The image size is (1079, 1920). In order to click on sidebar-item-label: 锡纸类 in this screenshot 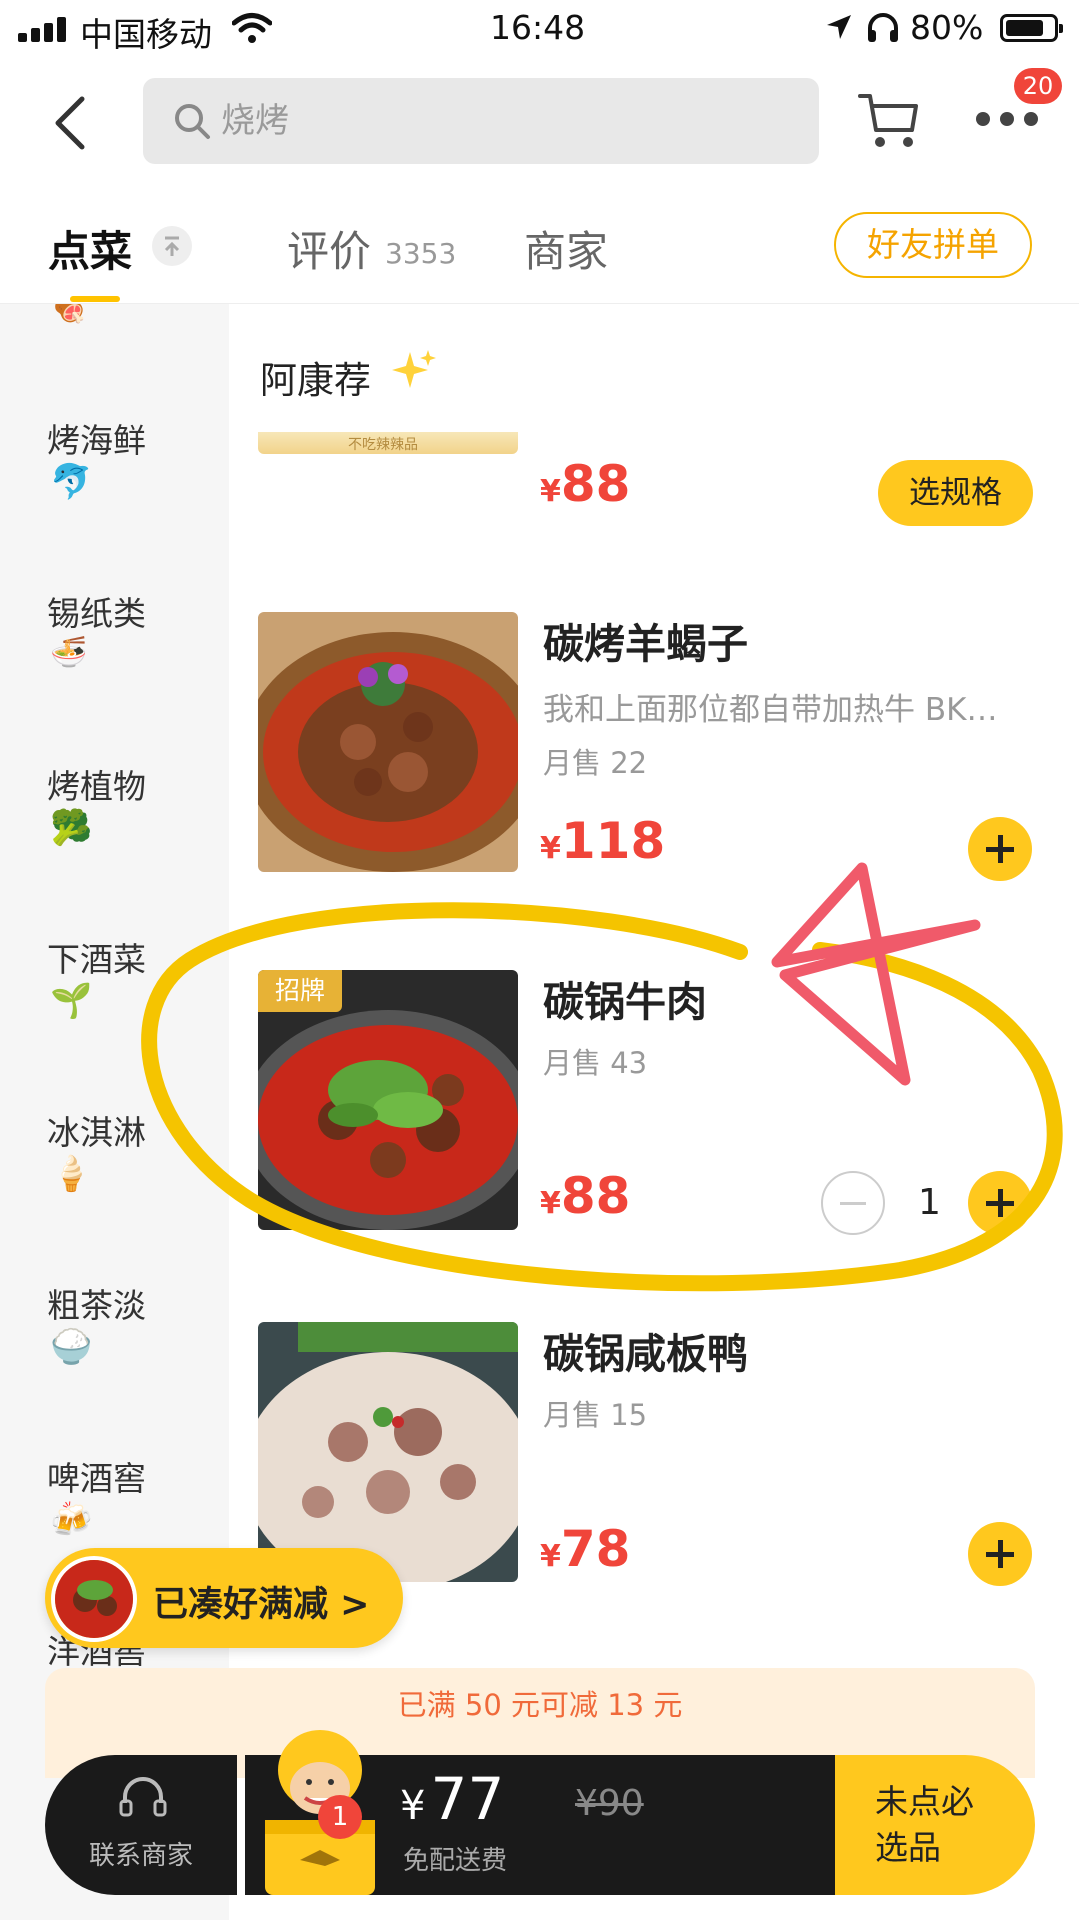, I will do `click(96, 613)`.